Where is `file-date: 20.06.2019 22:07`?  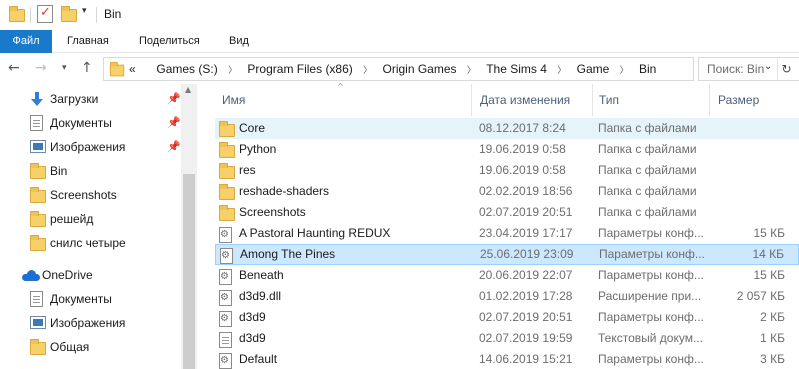 file-date: 20.06.2019 22:07 is located at coordinates (526, 275).